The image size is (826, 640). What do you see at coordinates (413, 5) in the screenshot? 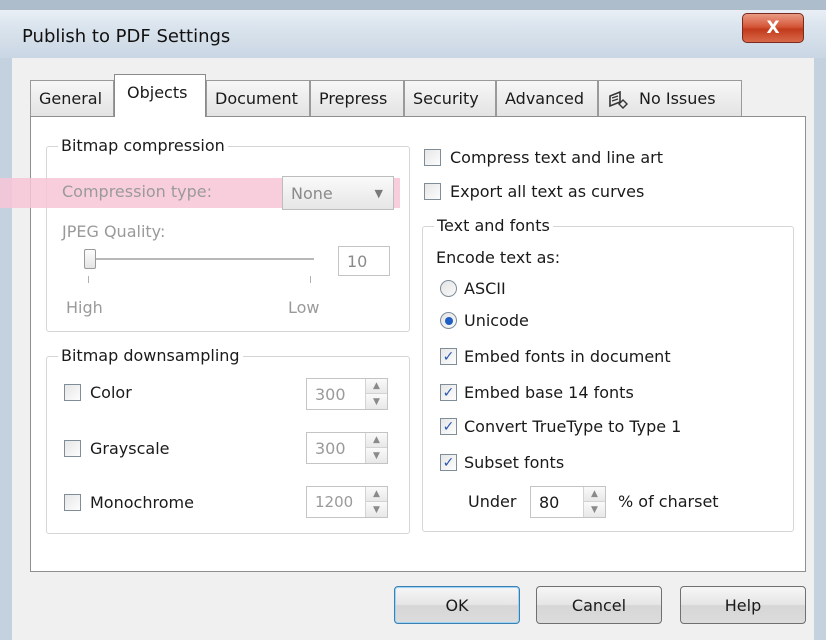
I see `title-bar-strip` at bounding box center [413, 5].